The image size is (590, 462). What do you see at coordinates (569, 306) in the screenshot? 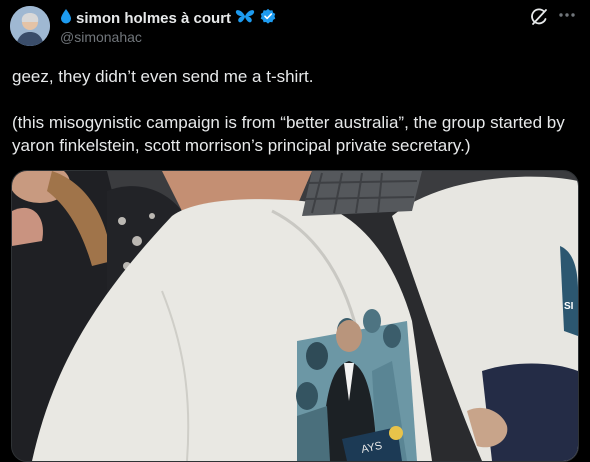
I see `shirt-print-text: SI` at bounding box center [569, 306].